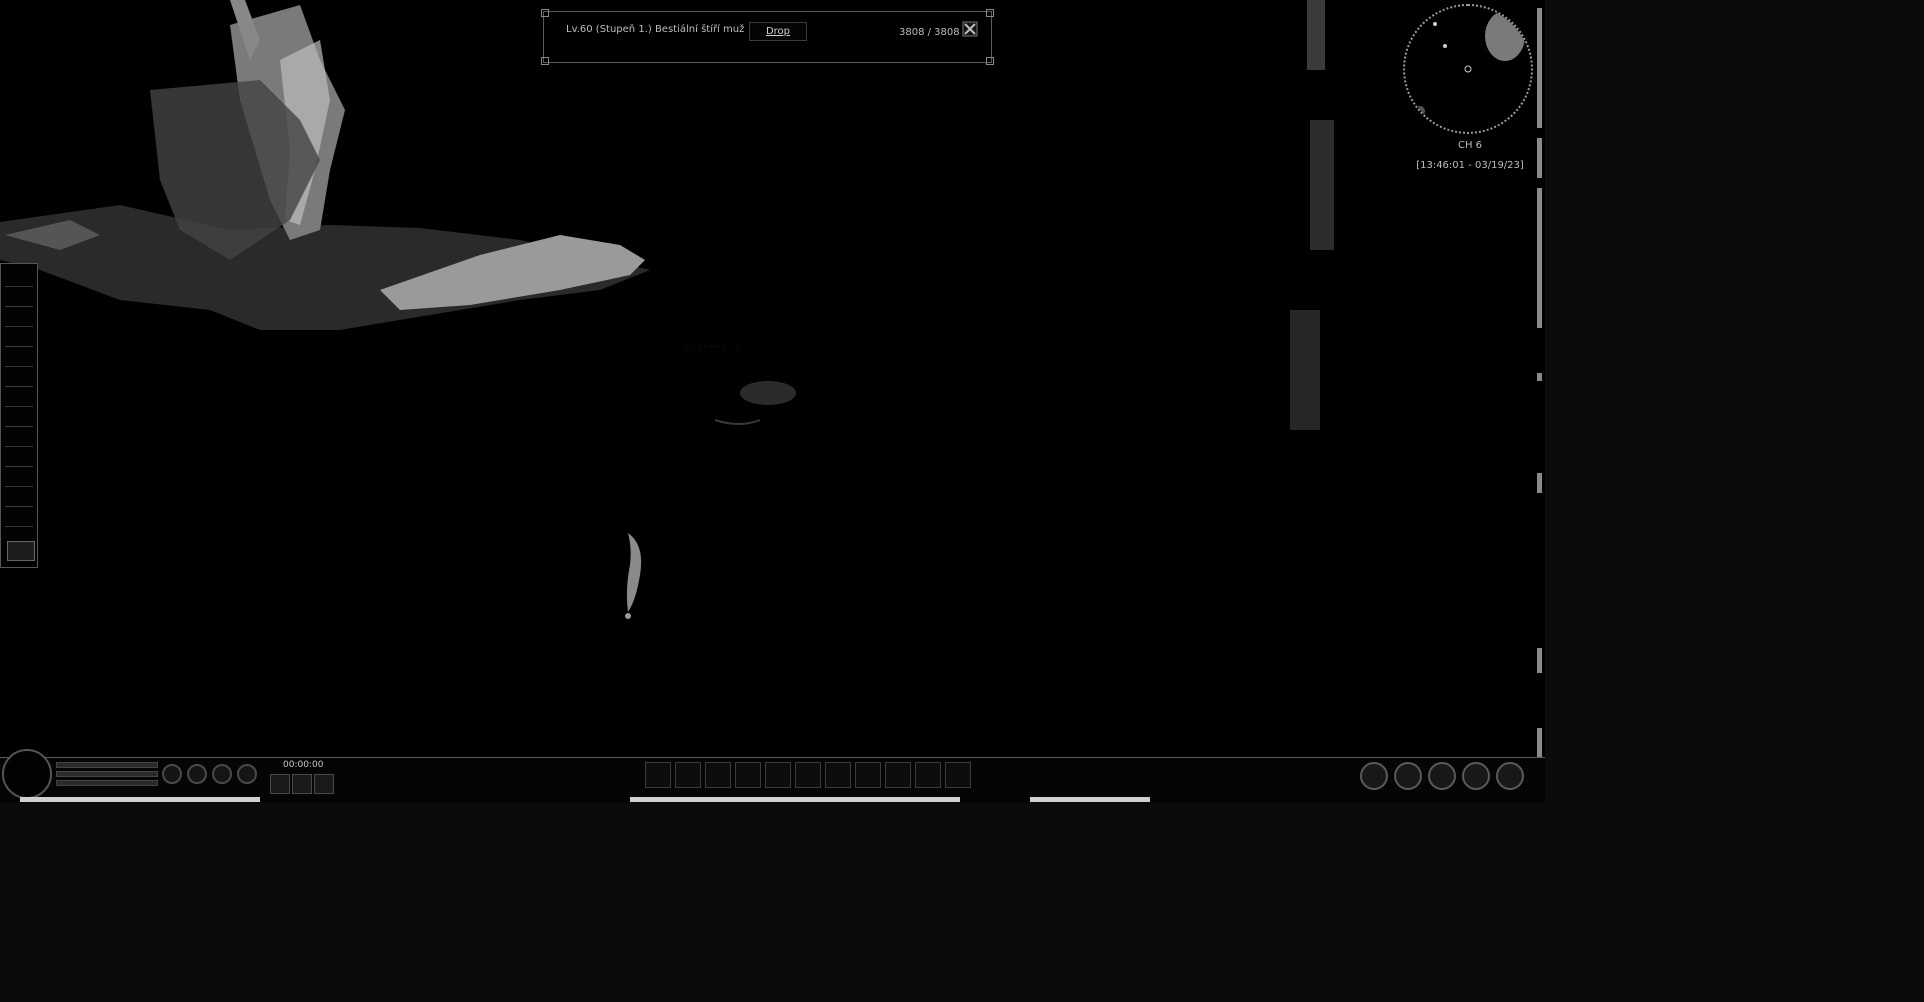 The image size is (1924, 1002). I want to click on hp-bar, so click(107, 765).